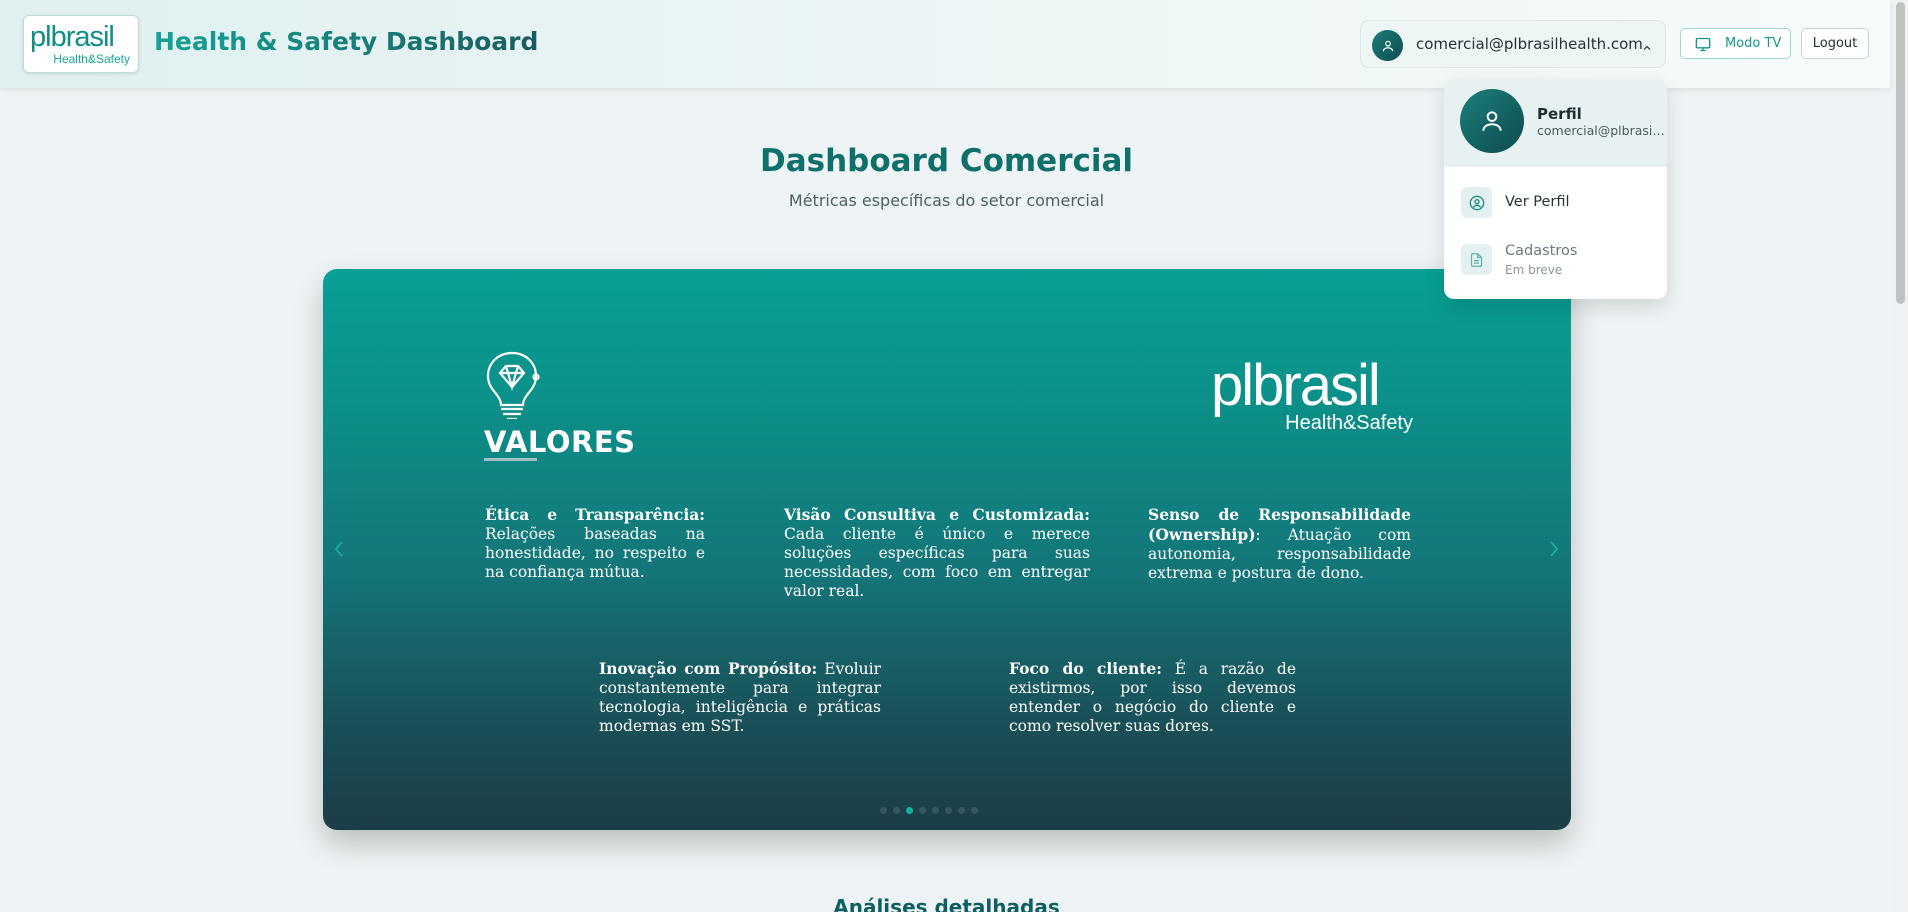 The height and width of the screenshot is (912, 1908). What do you see at coordinates (1537, 202) in the screenshot?
I see `menu-item-label: Ver Perfil` at bounding box center [1537, 202].